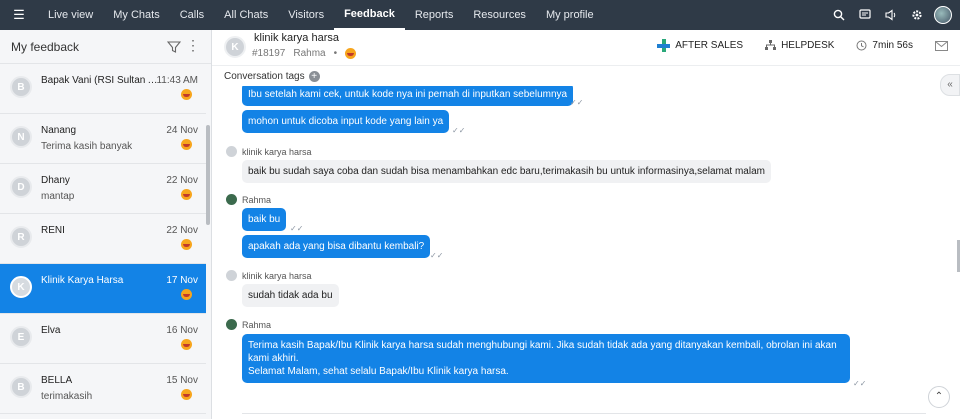  I want to click on tab-resources: Resources, so click(499, 15).